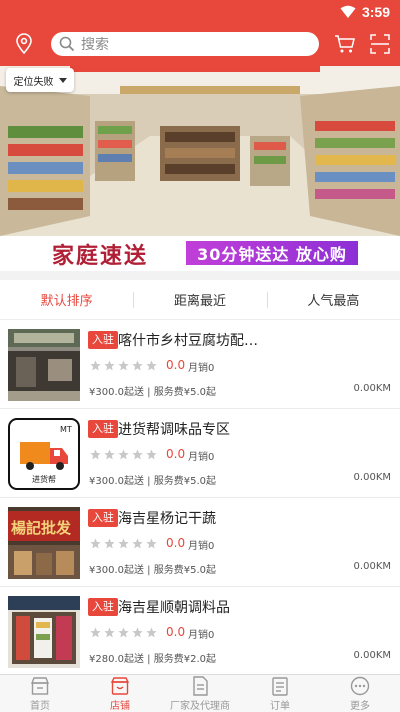  I want to click on status-bar: 3:59, so click(200, 12).